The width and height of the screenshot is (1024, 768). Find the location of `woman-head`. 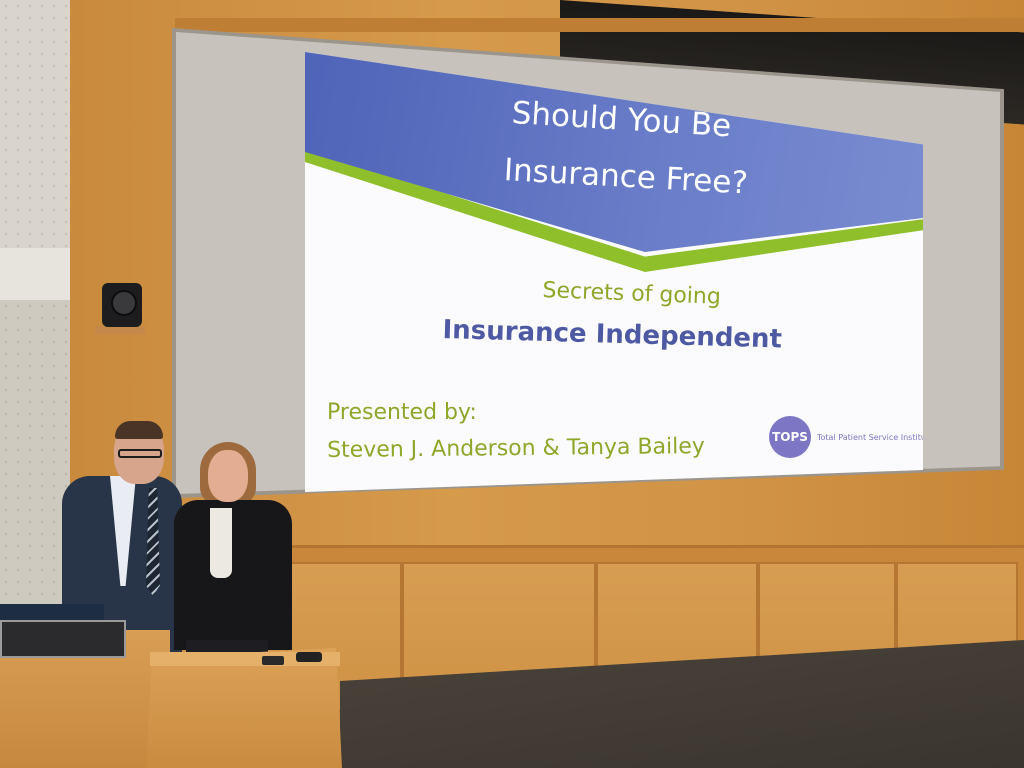

woman-head is located at coordinates (228, 476).